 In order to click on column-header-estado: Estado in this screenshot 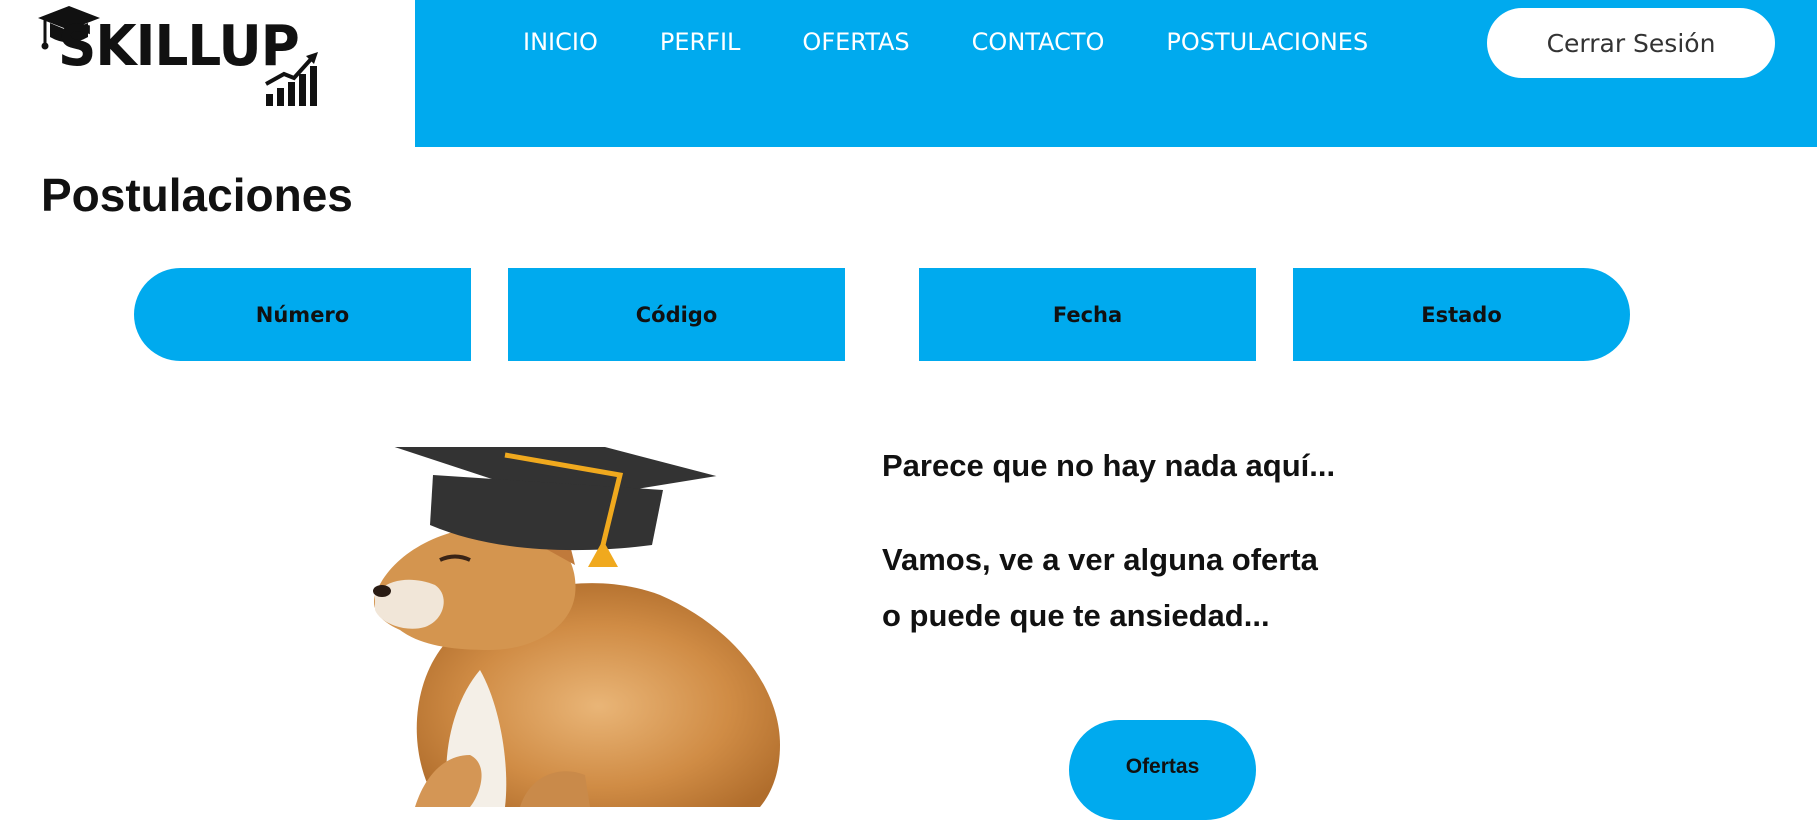, I will do `click(1461, 314)`.